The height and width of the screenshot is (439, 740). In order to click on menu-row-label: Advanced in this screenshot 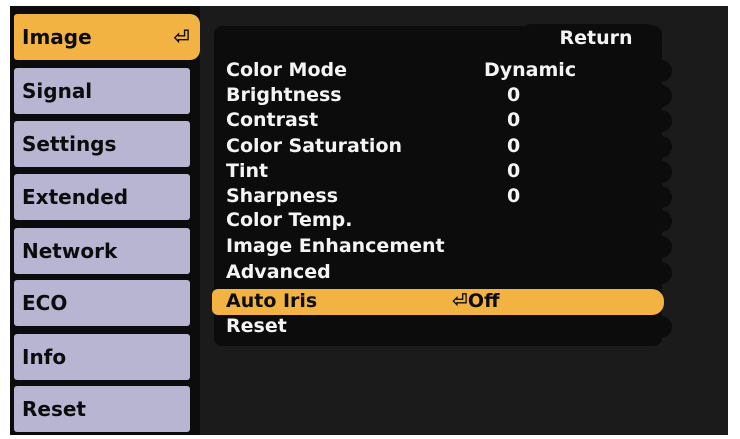, I will do `click(278, 272)`.